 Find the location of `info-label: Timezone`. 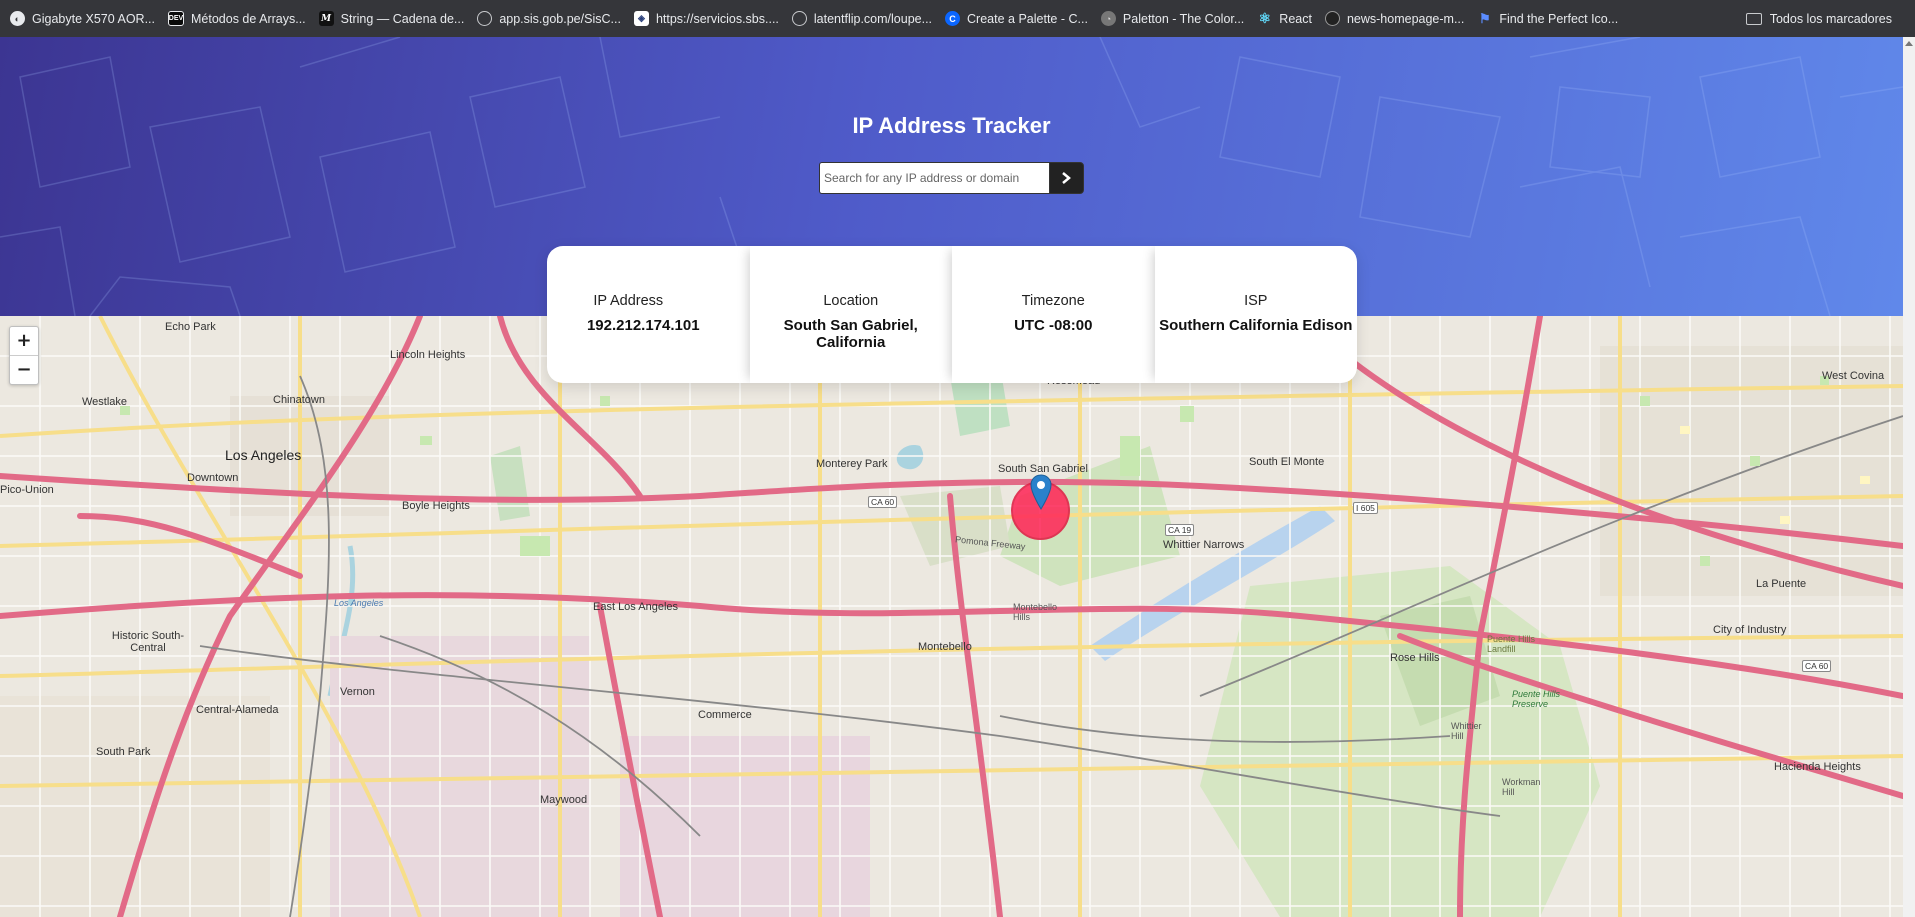

info-label: Timezone is located at coordinates (1053, 301).